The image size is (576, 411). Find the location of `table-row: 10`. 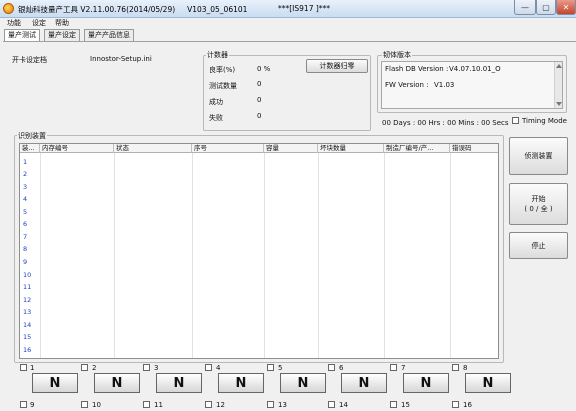

table-row: 10 is located at coordinates (27, 275).